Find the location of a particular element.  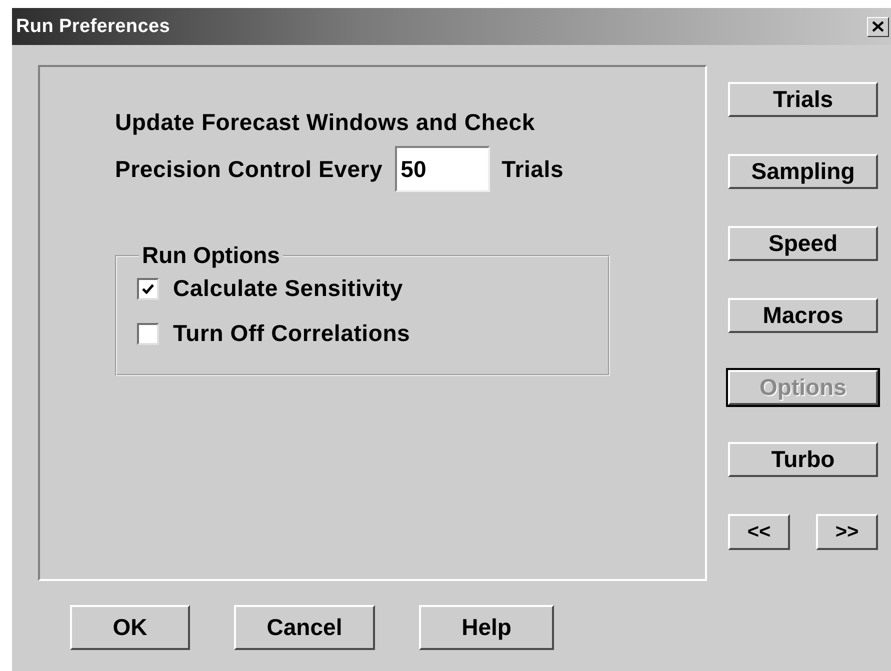

checkbox-label: Turn Off Correlations is located at coordinates (291, 333).